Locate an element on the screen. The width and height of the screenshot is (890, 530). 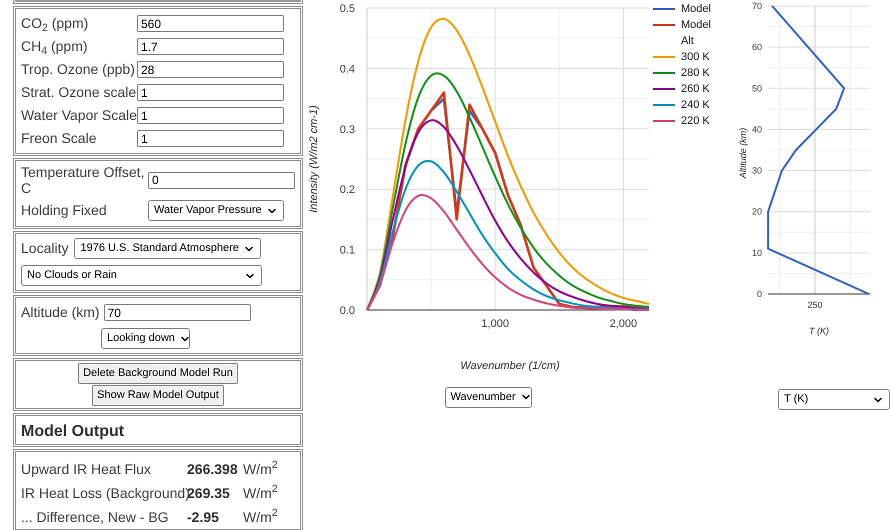
field-label: Freon Scale is located at coordinates (59, 138).